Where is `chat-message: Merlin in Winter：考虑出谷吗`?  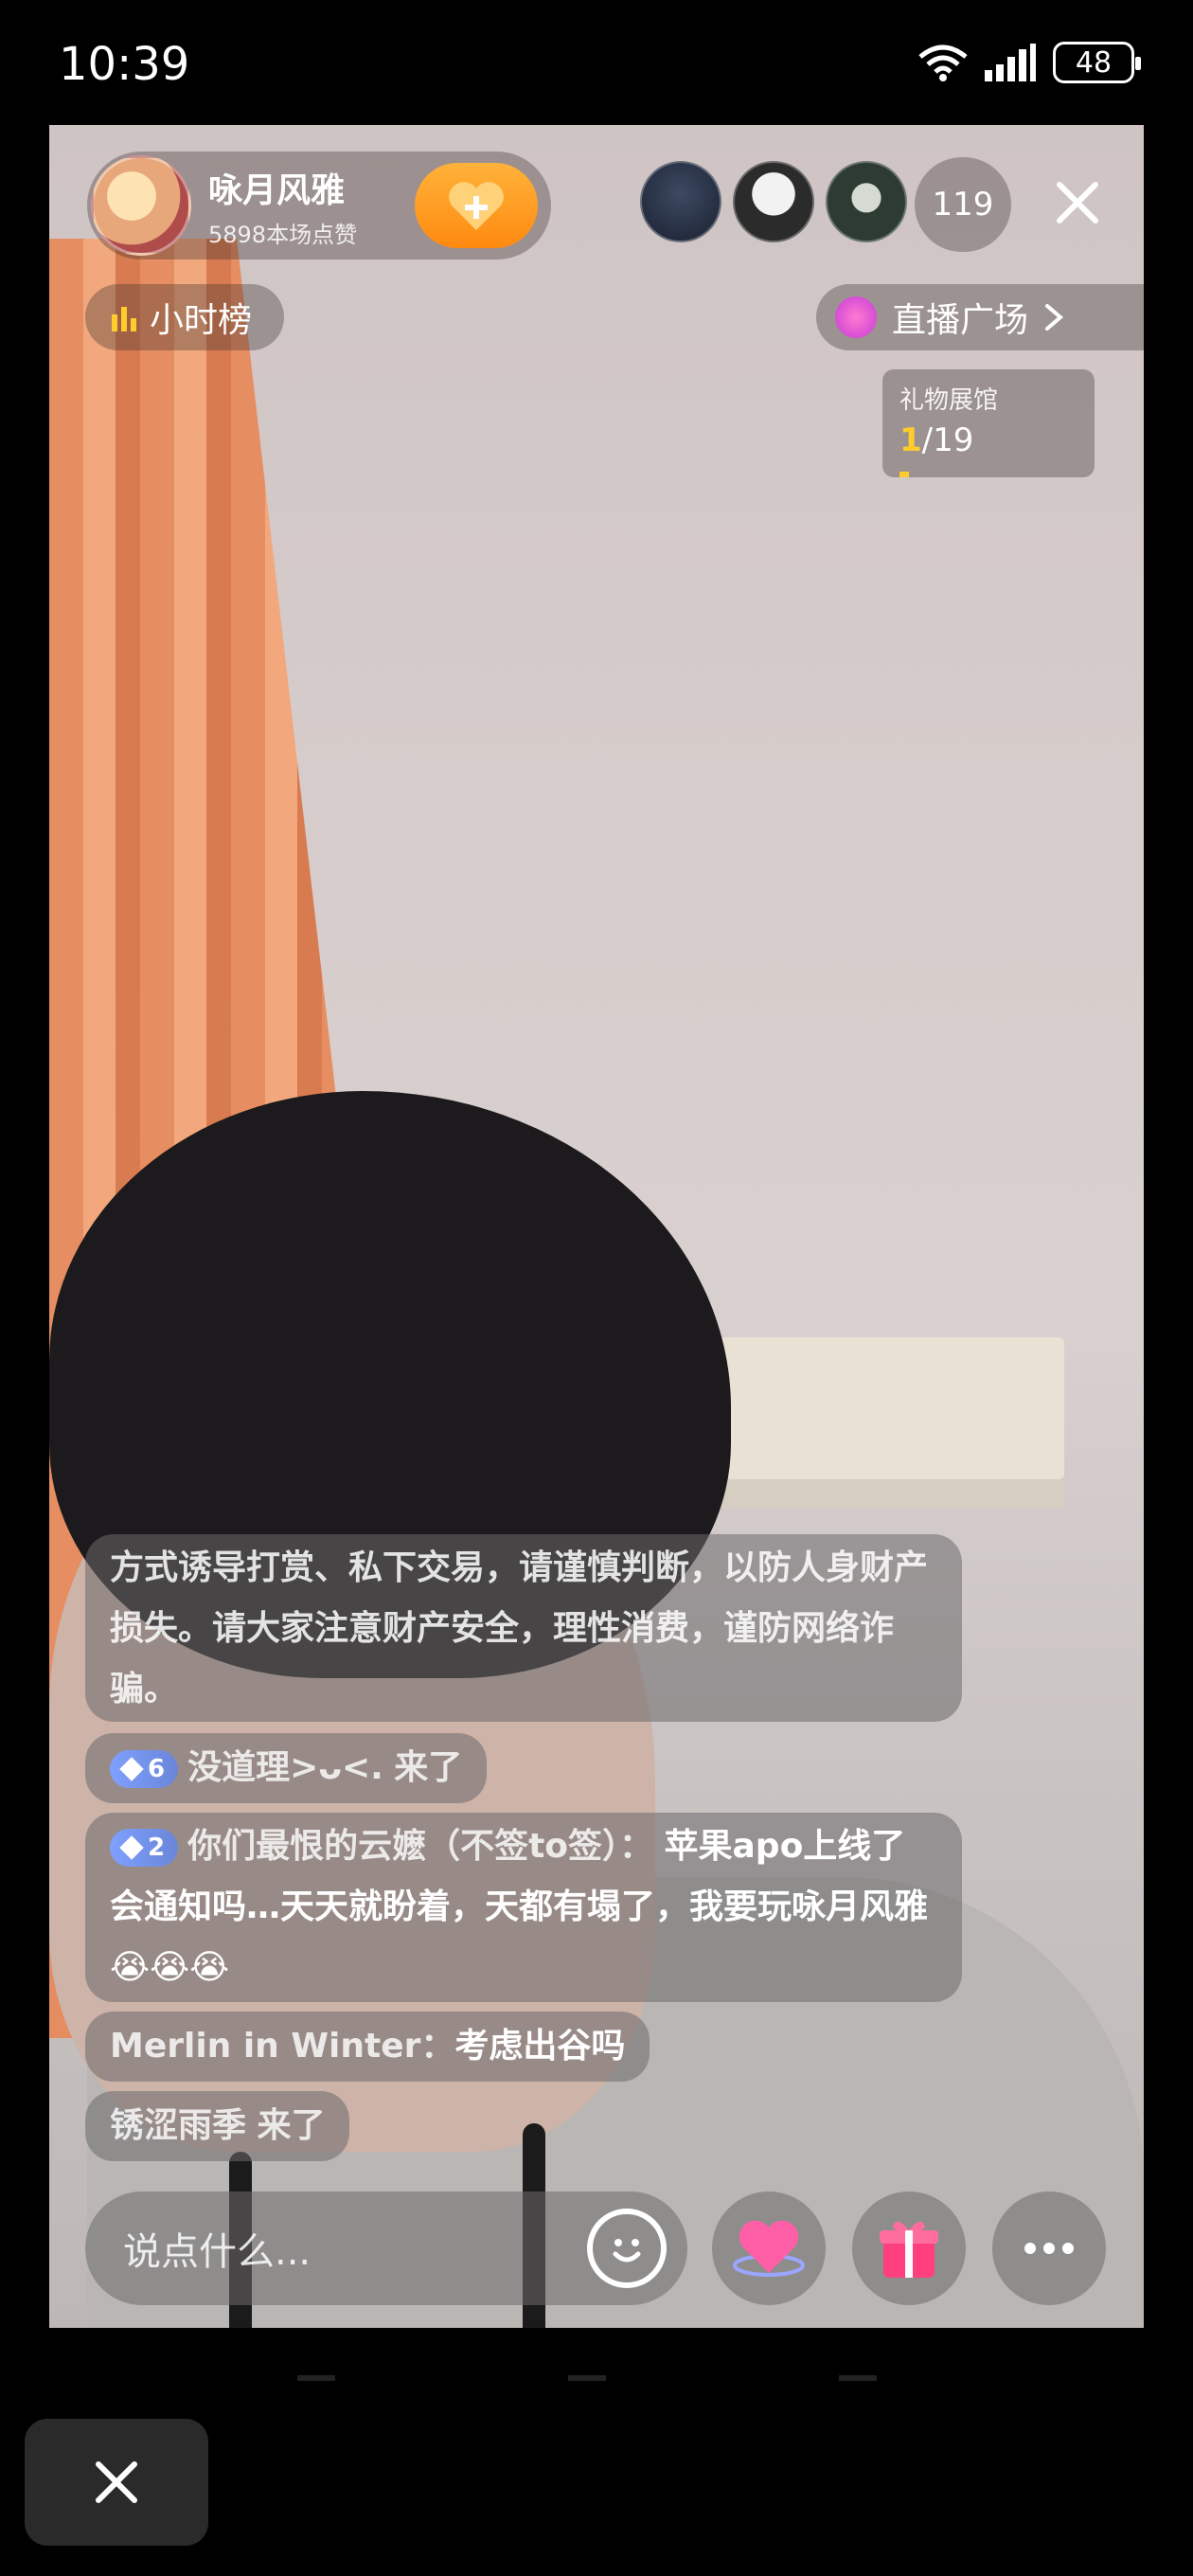
chat-message: Merlin in Winter：考虑出谷吗 is located at coordinates (367, 2047).